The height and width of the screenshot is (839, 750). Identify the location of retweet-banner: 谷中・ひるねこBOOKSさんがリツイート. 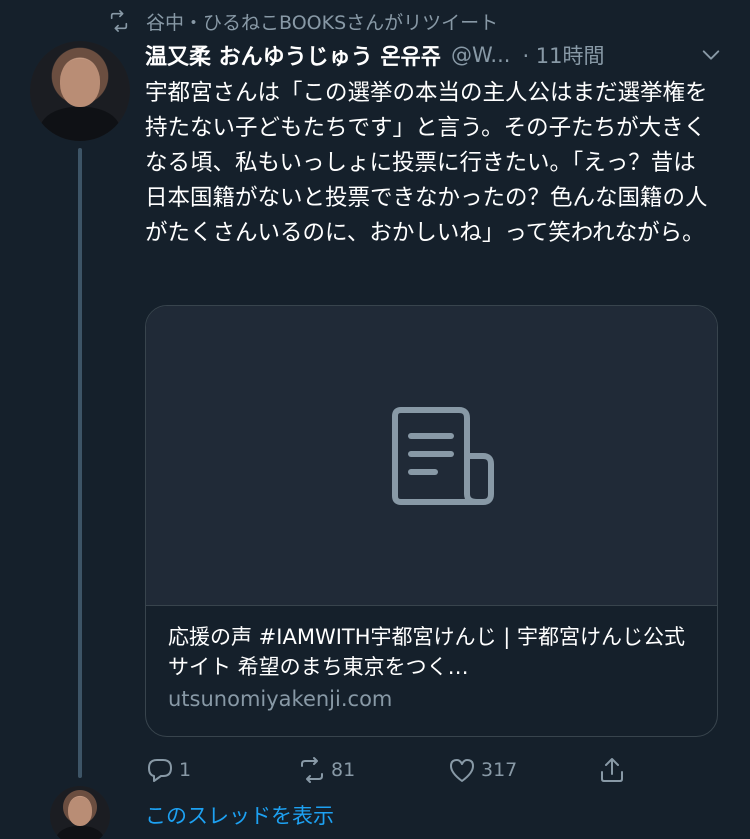
(303, 21).